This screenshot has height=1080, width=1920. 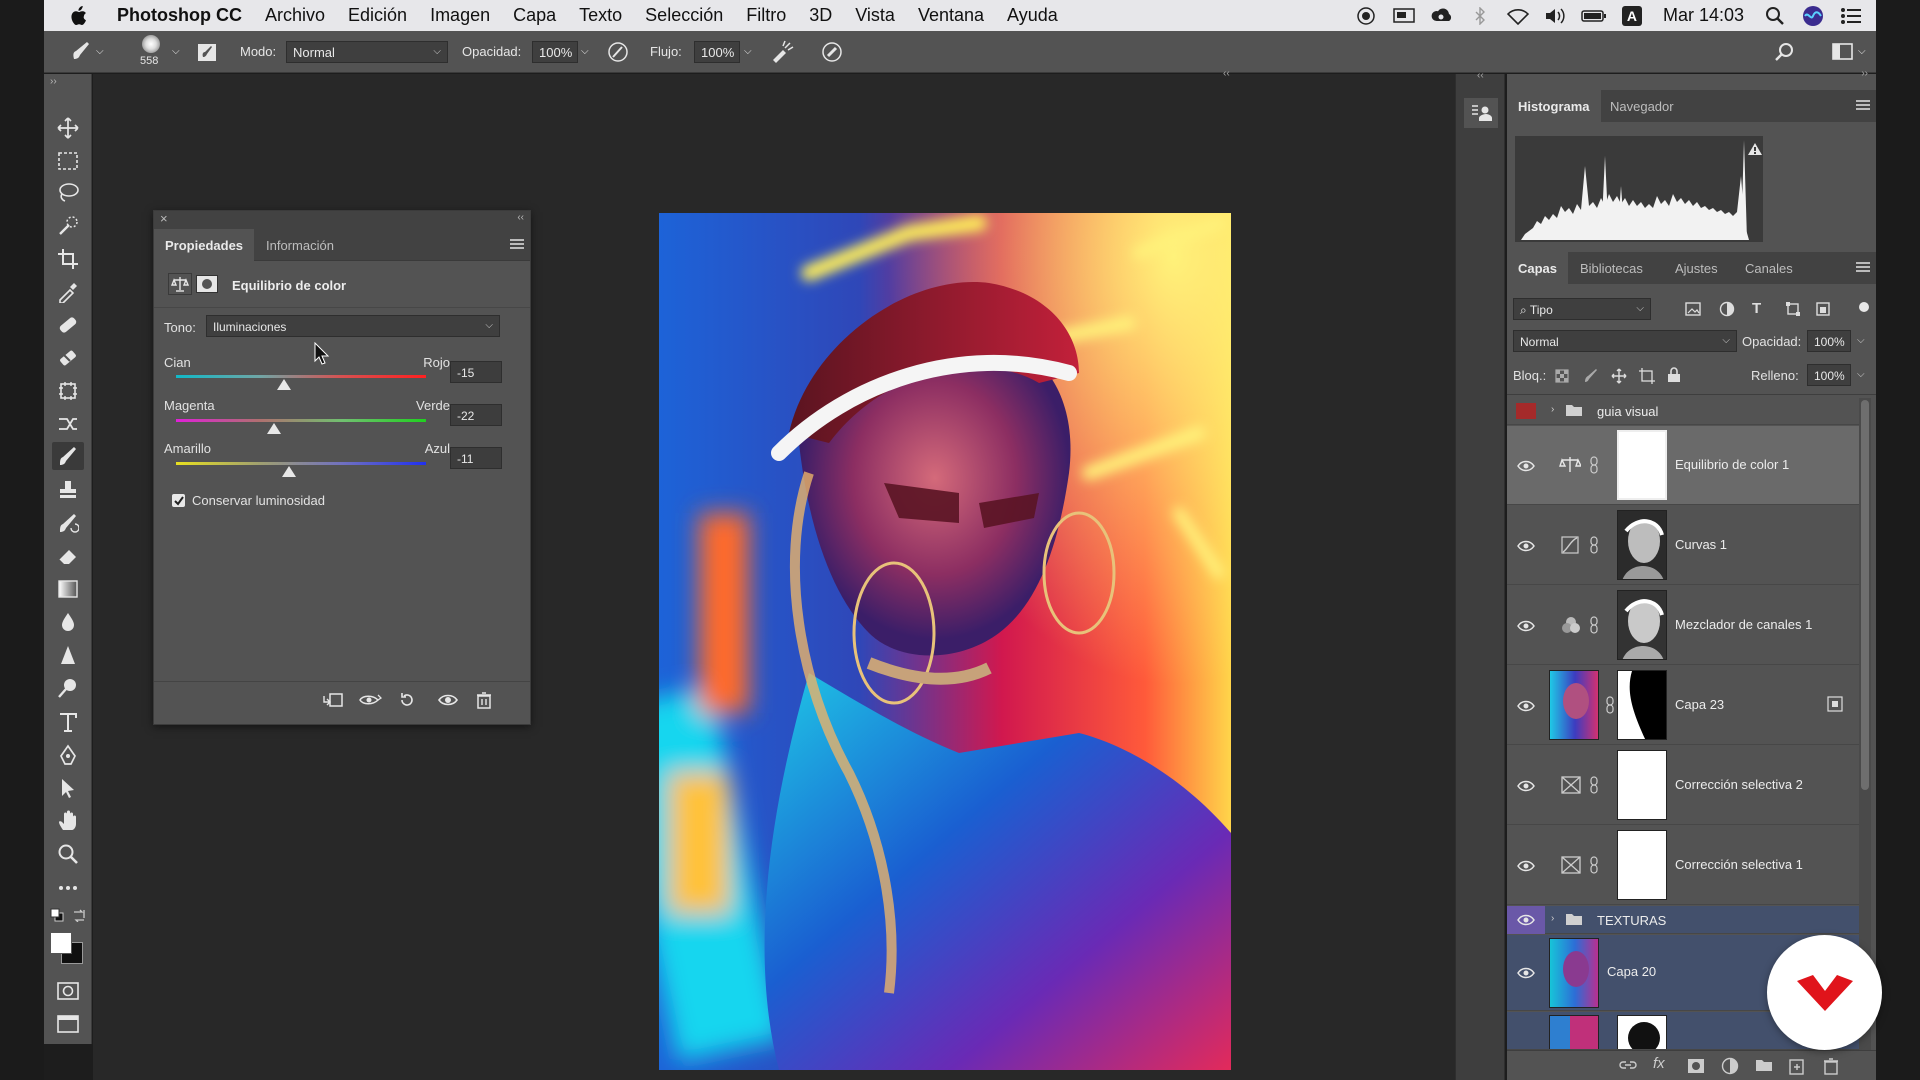 What do you see at coordinates (600, 15) in the screenshot?
I see `menu-texto: Texto` at bounding box center [600, 15].